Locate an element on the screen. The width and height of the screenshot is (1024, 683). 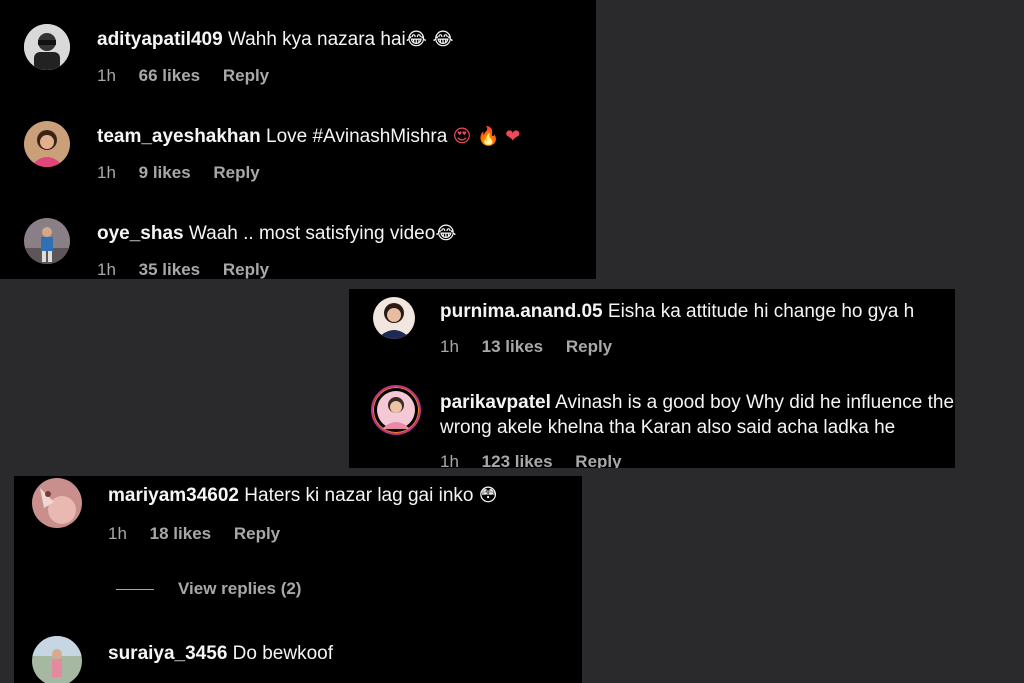
comment-likes: 13 likes is located at coordinates (512, 346).